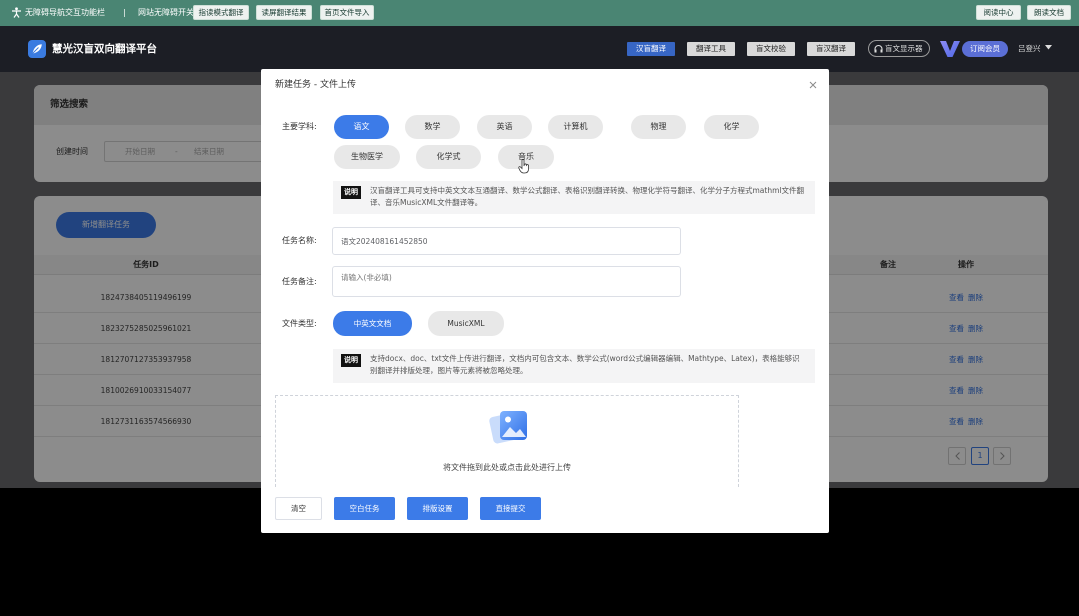  I want to click on reading-center-button: 阅读中心, so click(998, 12).